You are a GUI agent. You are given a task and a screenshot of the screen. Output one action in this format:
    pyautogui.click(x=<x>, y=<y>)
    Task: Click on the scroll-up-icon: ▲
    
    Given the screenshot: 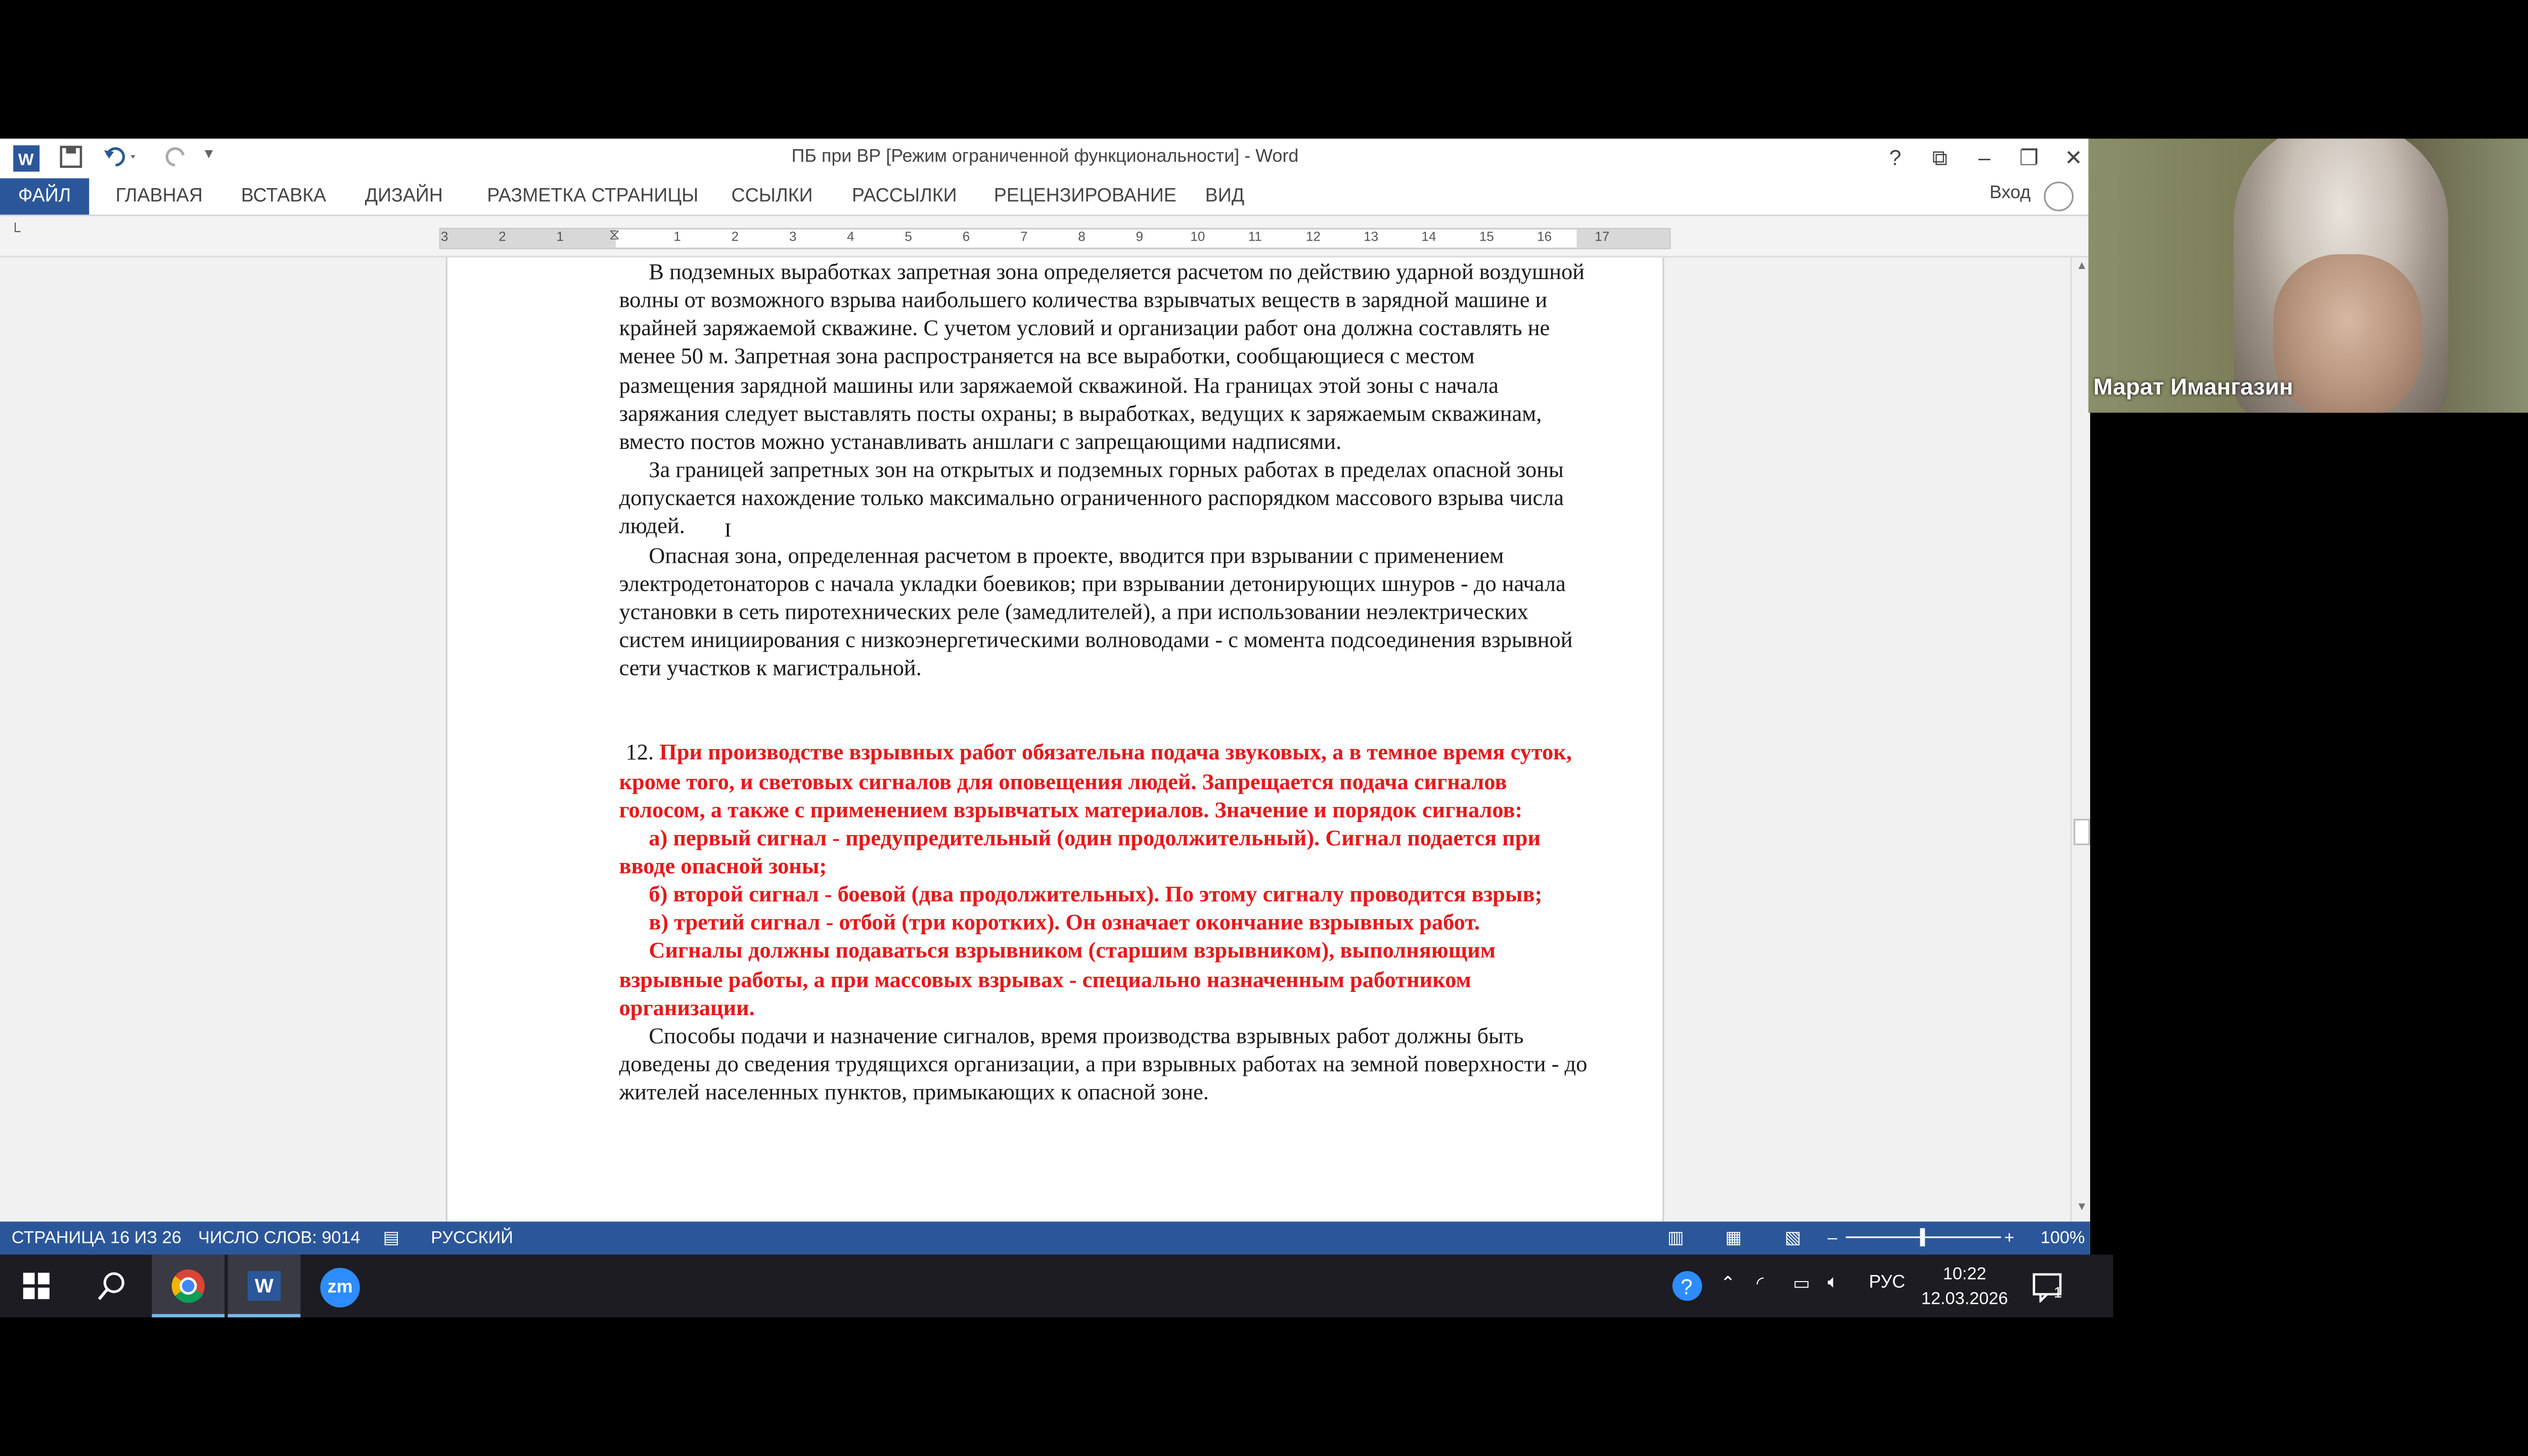 What is the action you would take?
    pyautogui.click(x=2081, y=266)
    